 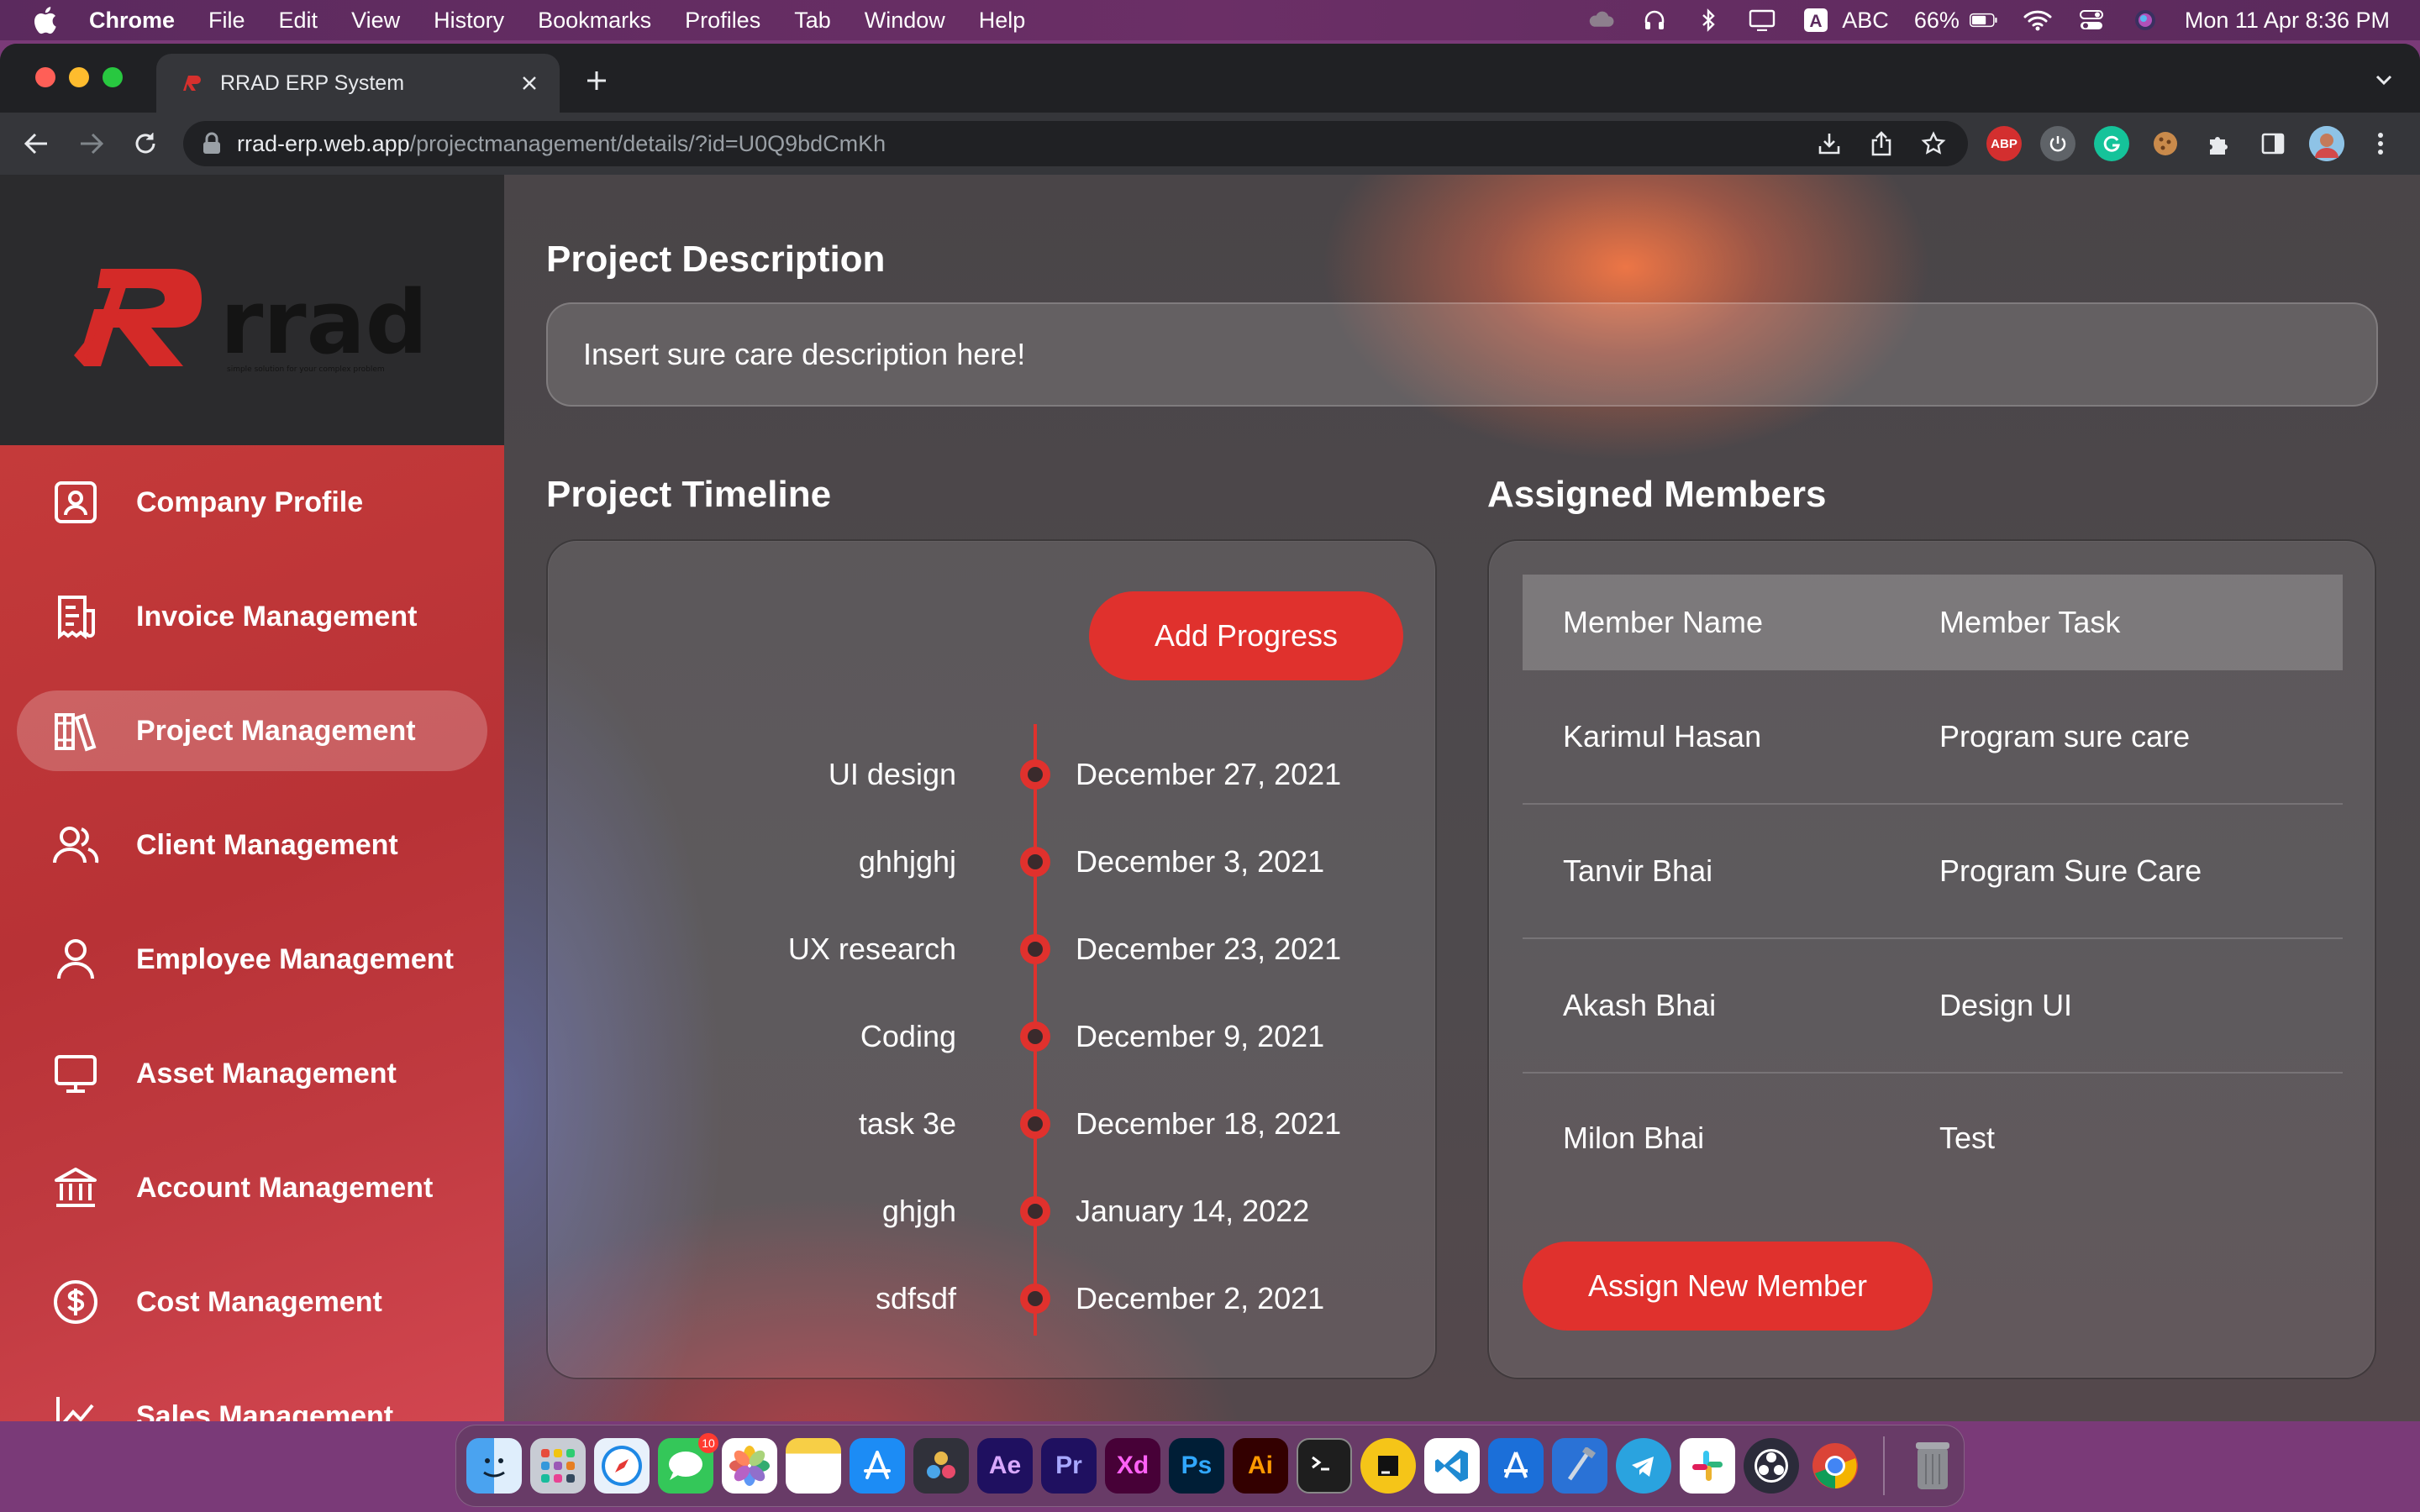 What do you see at coordinates (146, 143) in the screenshot?
I see `reload-icon` at bounding box center [146, 143].